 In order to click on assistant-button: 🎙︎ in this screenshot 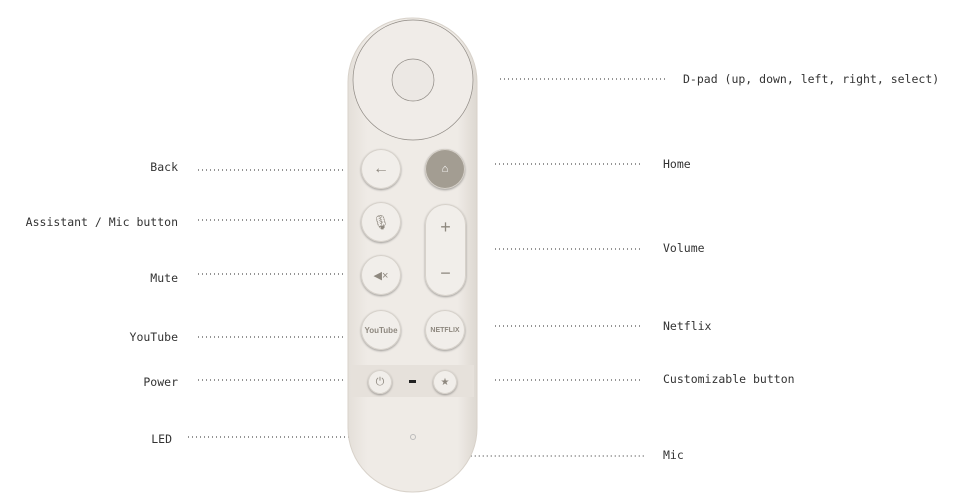, I will do `click(381, 222)`.